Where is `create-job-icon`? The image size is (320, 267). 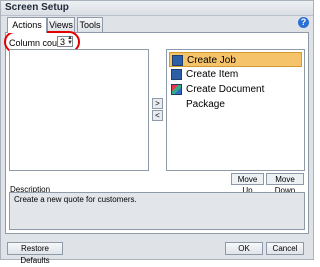
create-job-icon is located at coordinates (177, 60).